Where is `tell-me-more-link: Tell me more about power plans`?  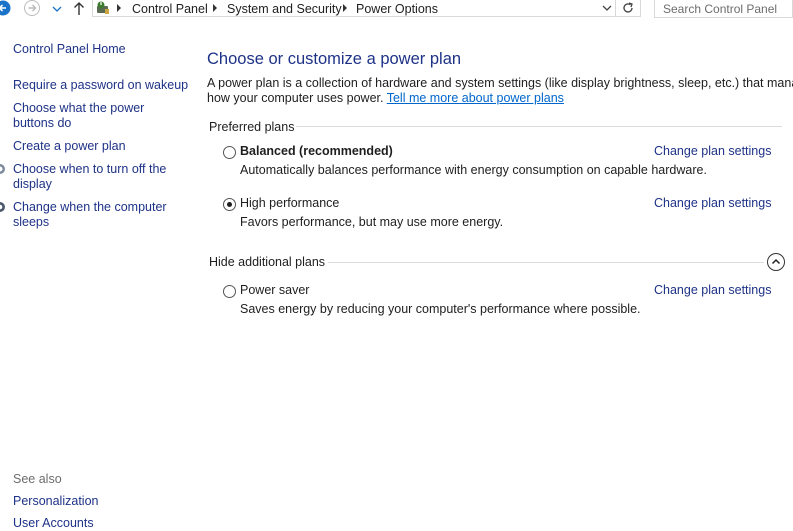
tell-me-more-link: Tell me more about power plans is located at coordinates (475, 98).